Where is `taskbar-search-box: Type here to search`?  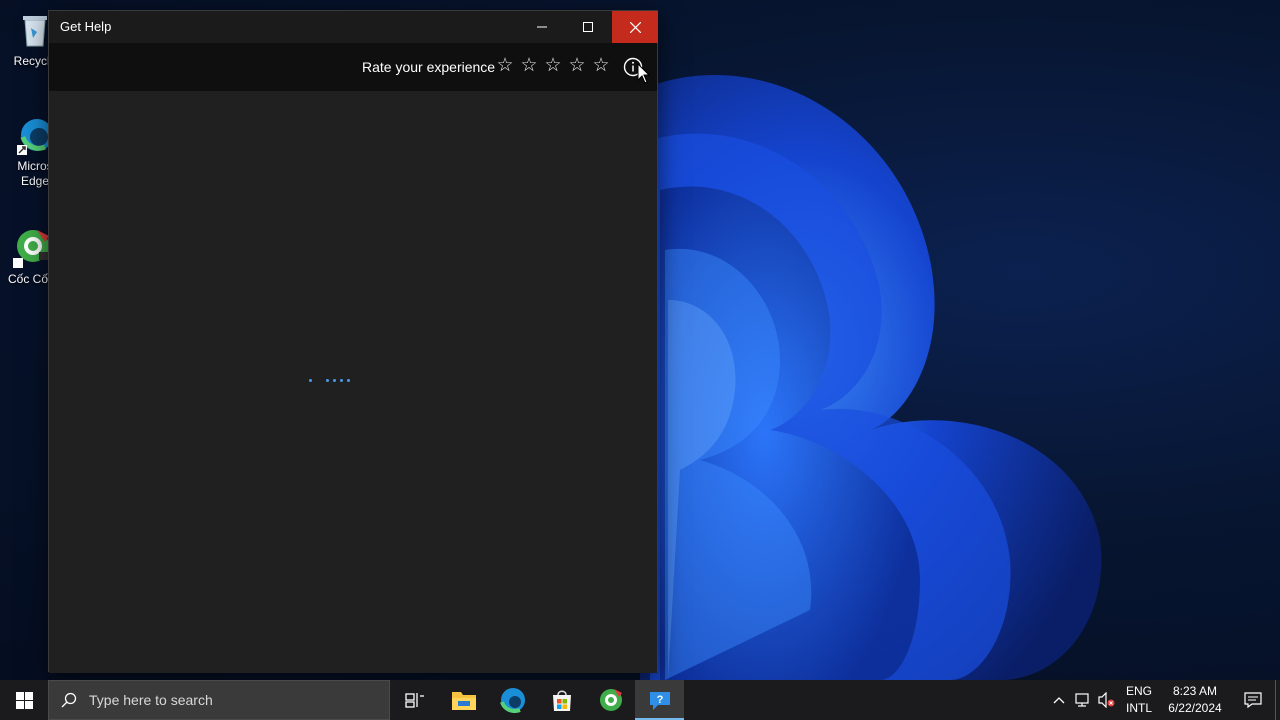 taskbar-search-box: Type here to search is located at coordinates (219, 700).